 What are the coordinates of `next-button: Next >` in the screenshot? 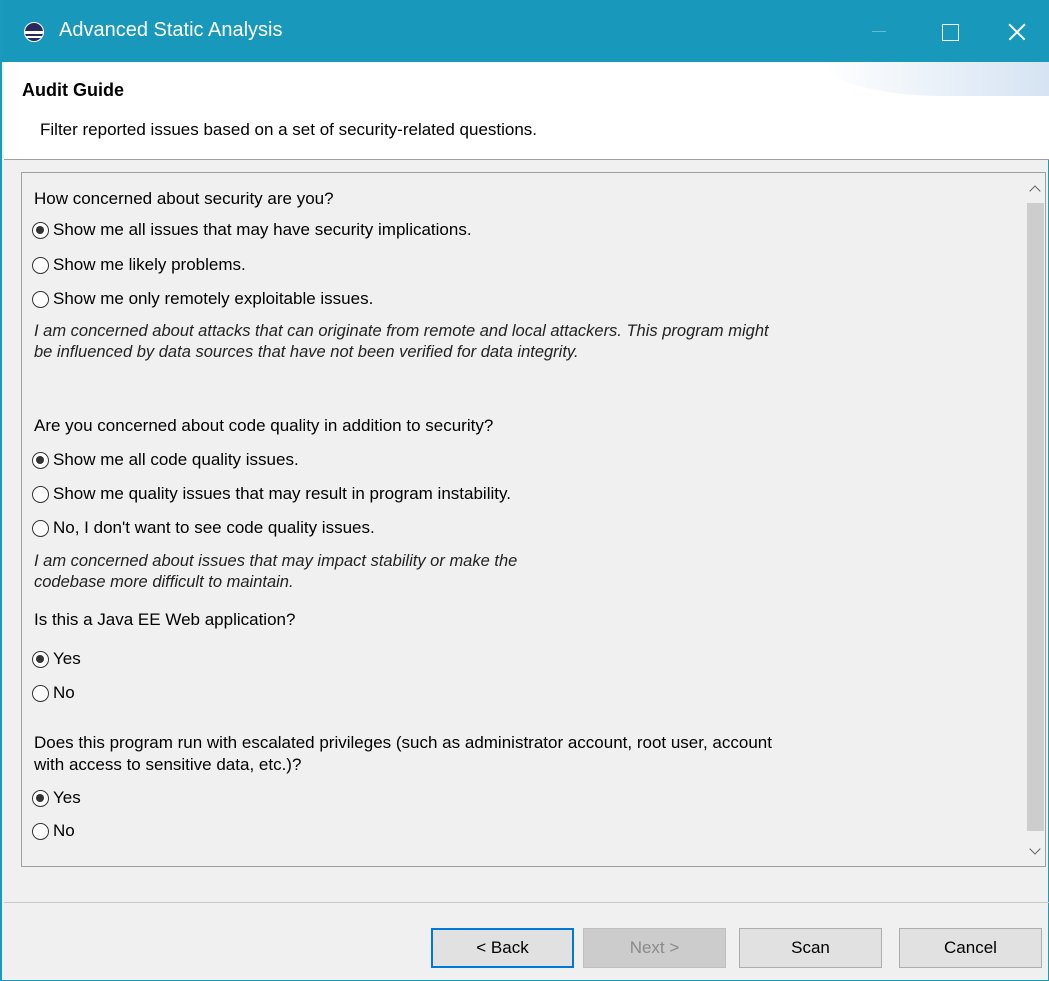 It's located at (654, 948).